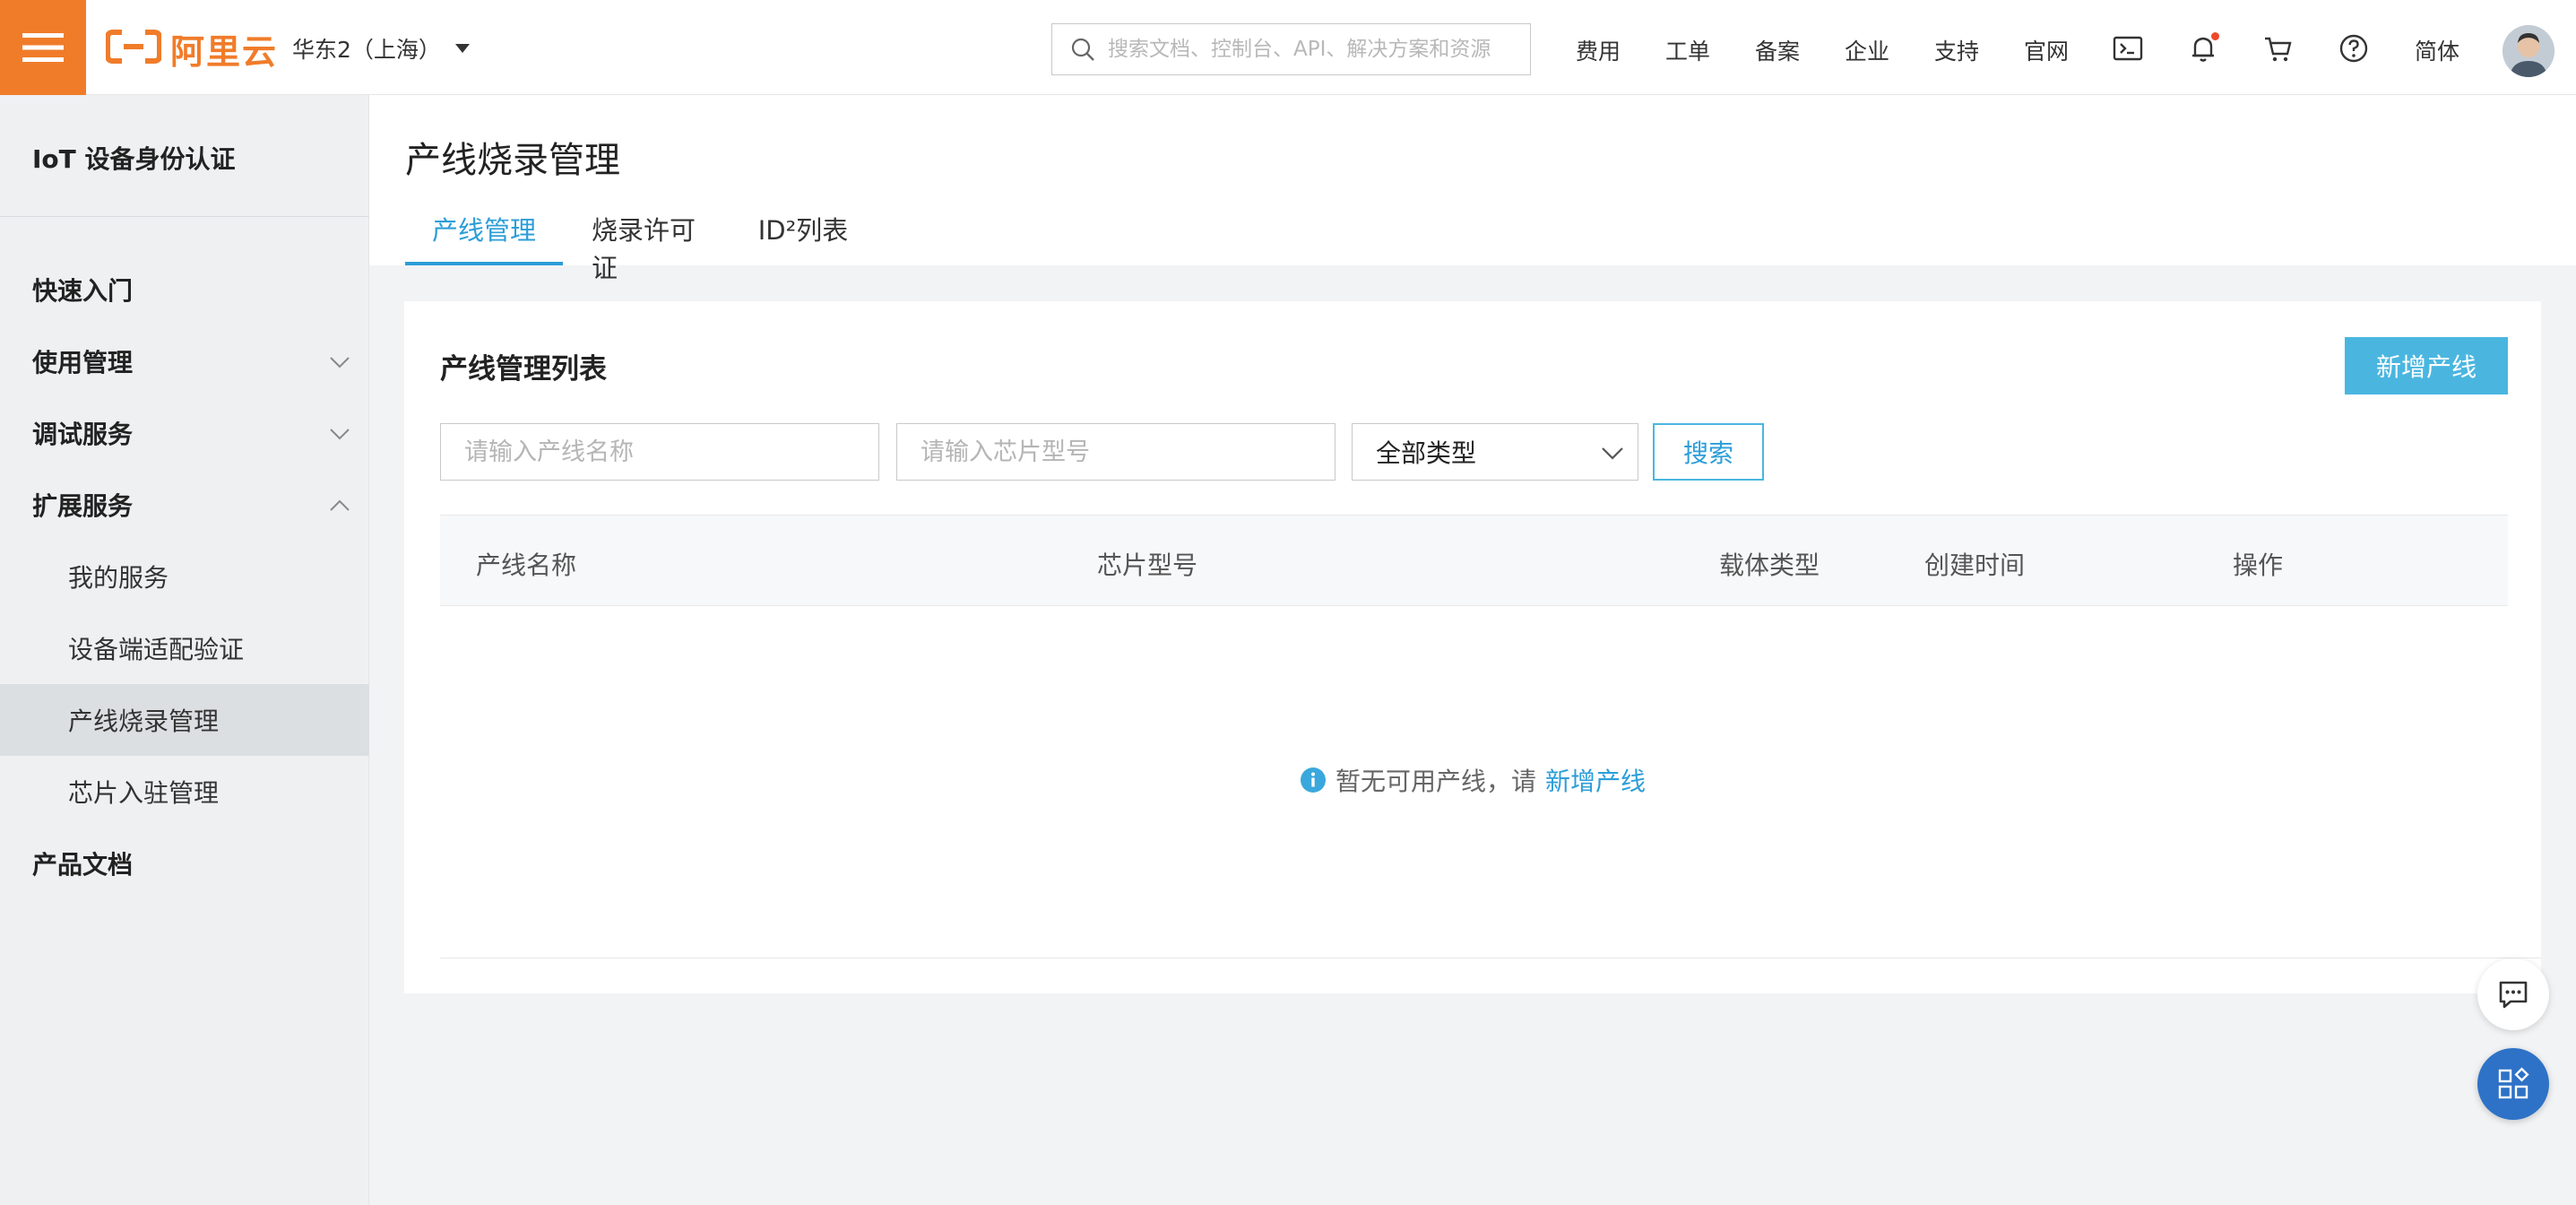 This screenshot has width=2576, height=1205. What do you see at coordinates (484, 238) in the screenshot?
I see `tab-production-line: 产线管理` at bounding box center [484, 238].